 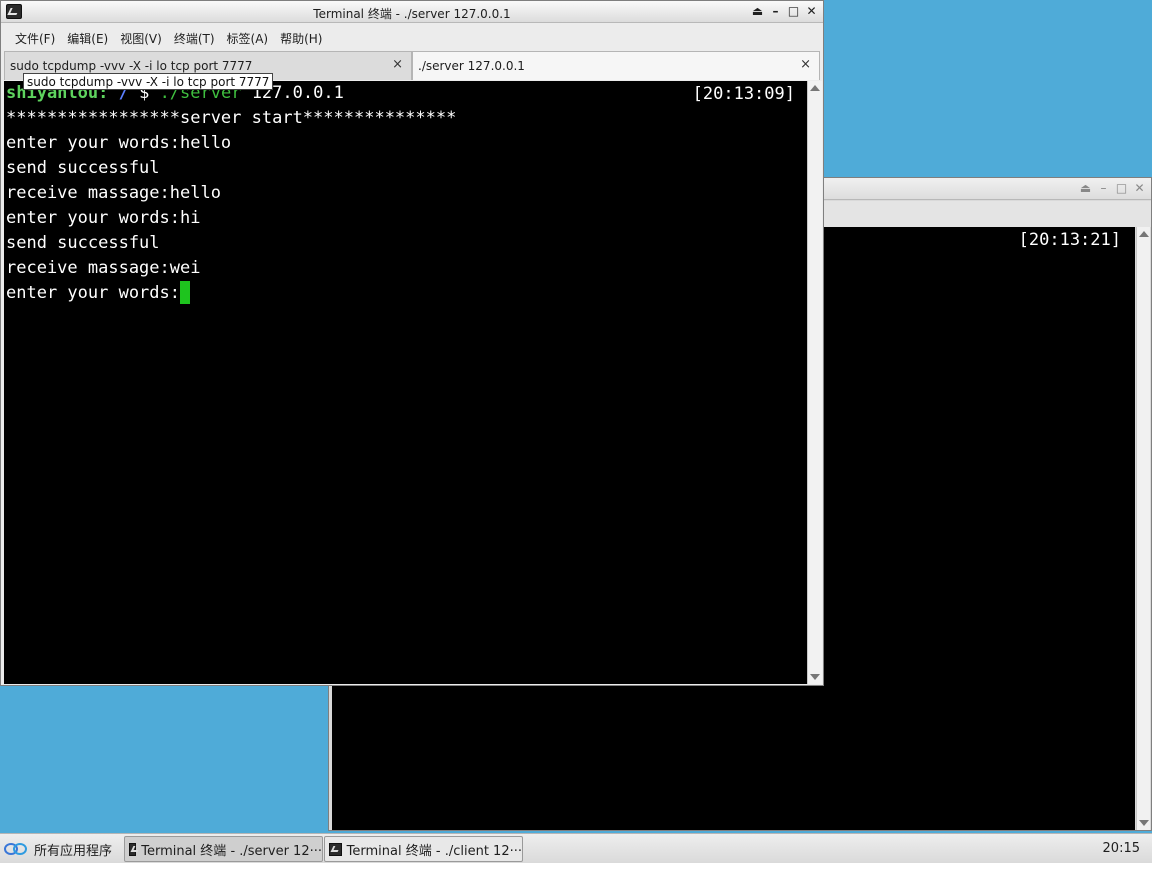 I want to click on menu-file: 文件(F), so click(x=35, y=37).